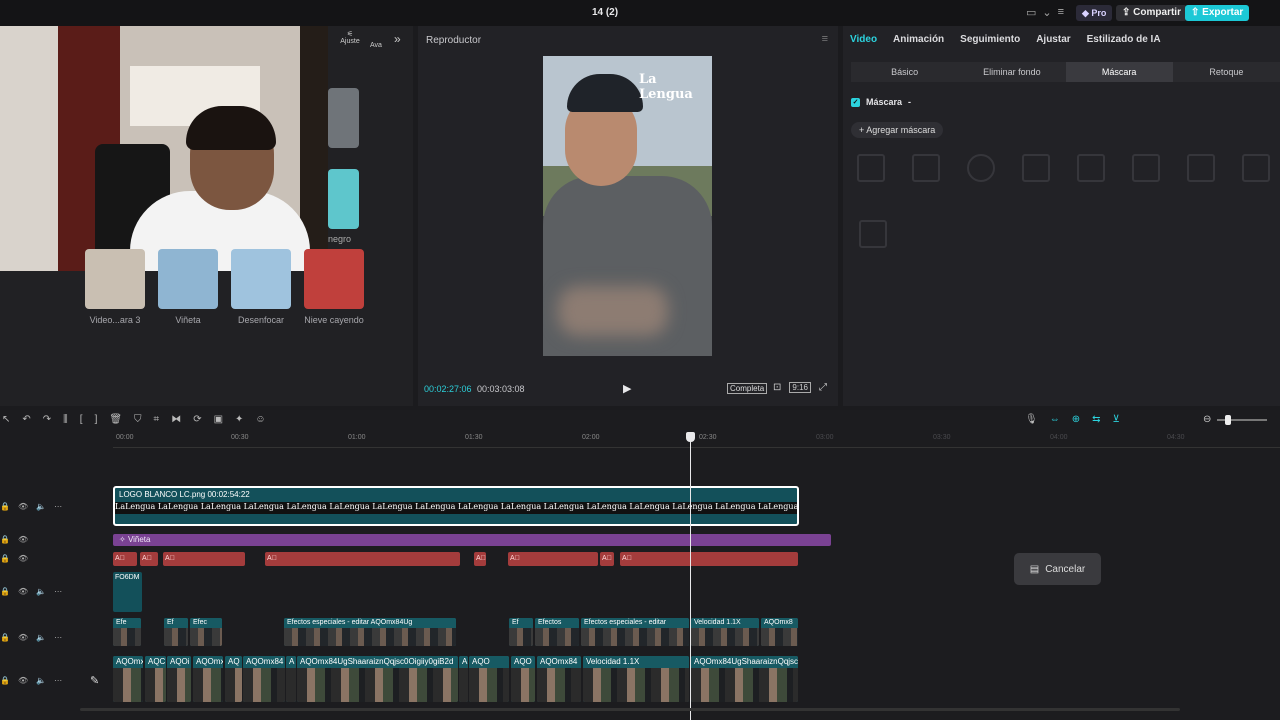 The width and height of the screenshot is (1280, 720). What do you see at coordinates (1228, 419) in the screenshot?
I see `zoom-knob` at bounding box center [1228, 419].